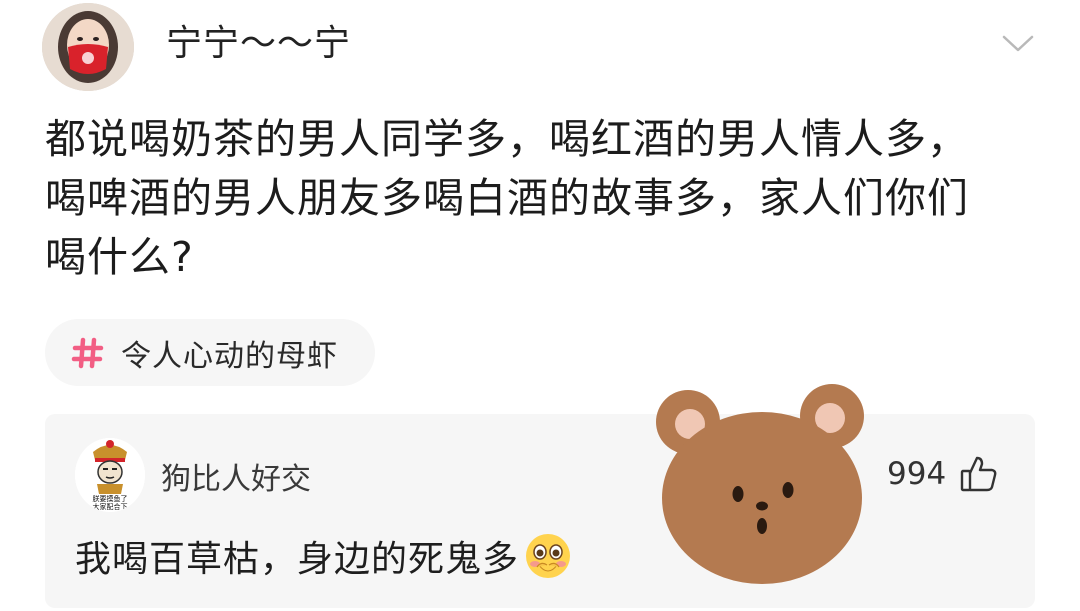 This screenshot has width=1080, height=611. I want to click on avatar-caption-line1: 朕要摸鱼了, so click(110, 498).